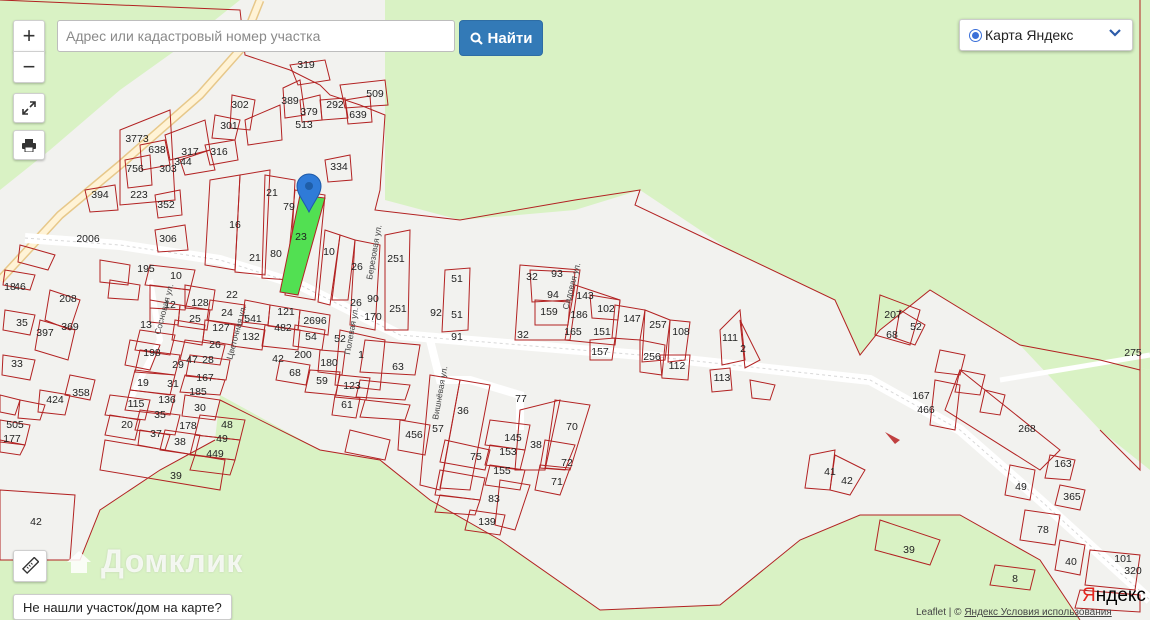 The height and width of the screenshot is (620, 1150). What do you see at coordinates (20, 287) in the screenshot?
I see `parcel-number-label: 46` at bounding box center [20, 287].